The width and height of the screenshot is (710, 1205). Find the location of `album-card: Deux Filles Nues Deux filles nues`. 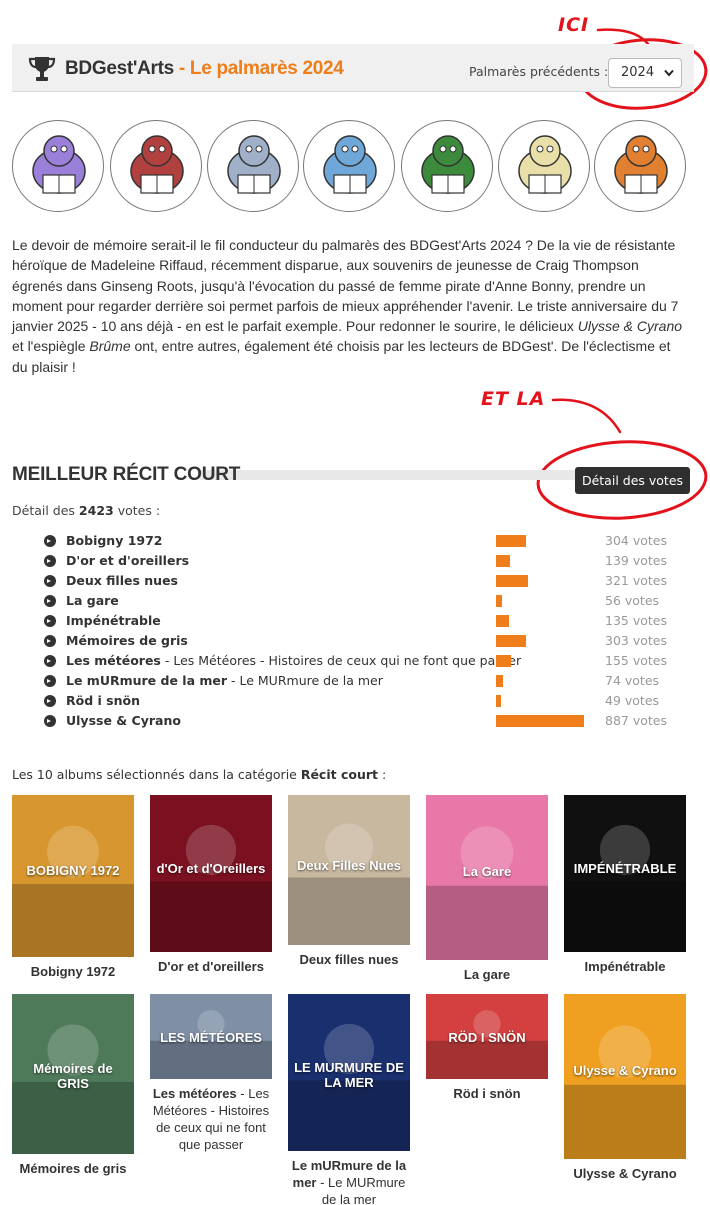

album-card: Deux Filles Nues Deux filles nues is located at coordinates (349, 881).